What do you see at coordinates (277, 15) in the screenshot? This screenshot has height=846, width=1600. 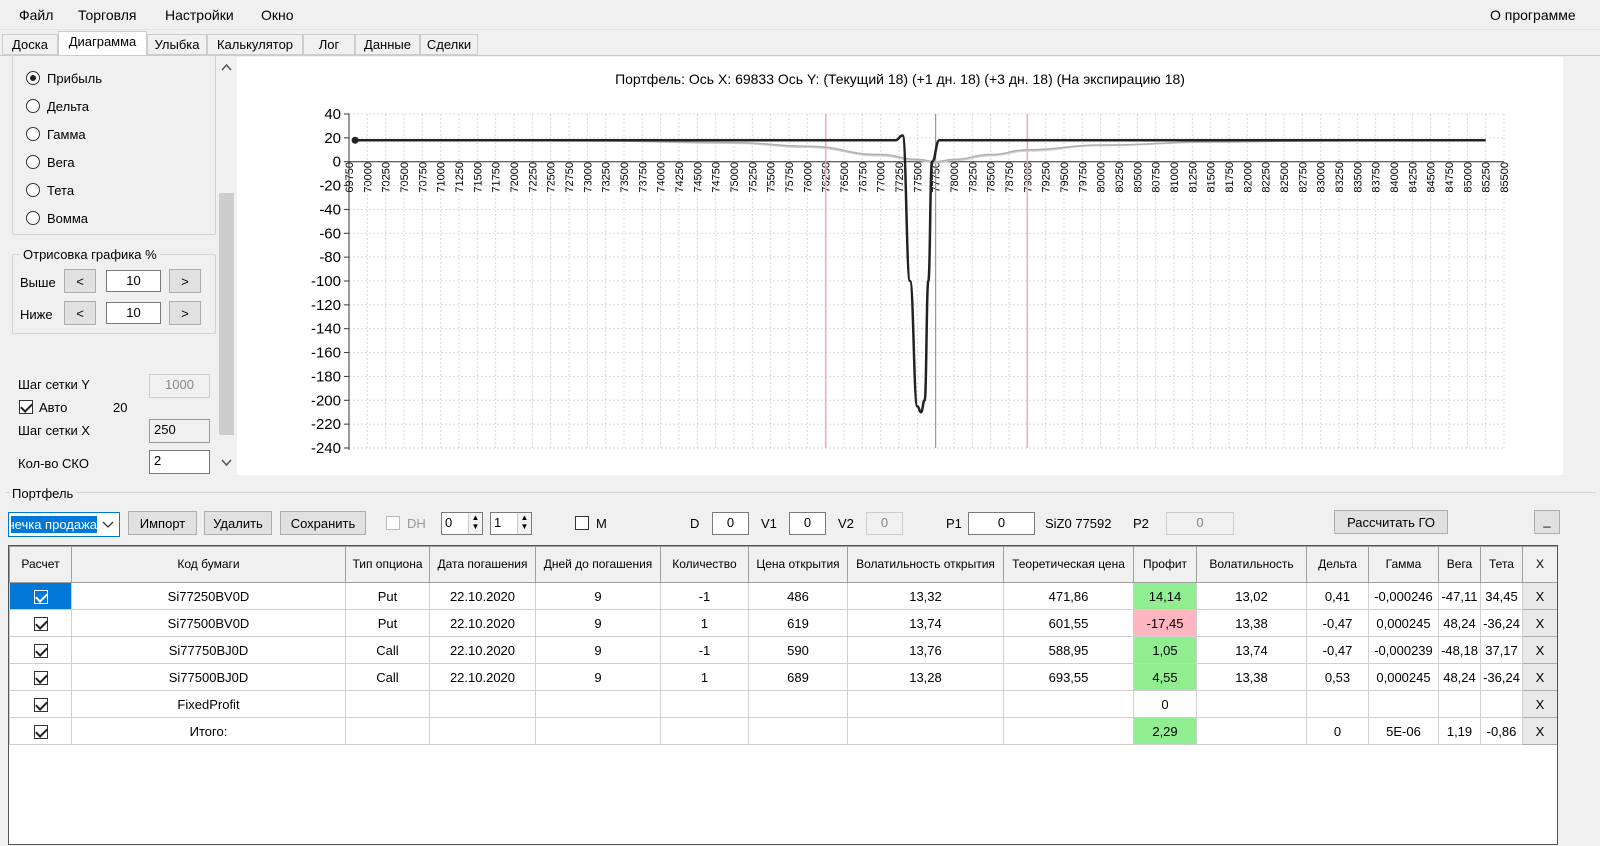 I see `menu-window: Окно` at bounding box center [277, 15].